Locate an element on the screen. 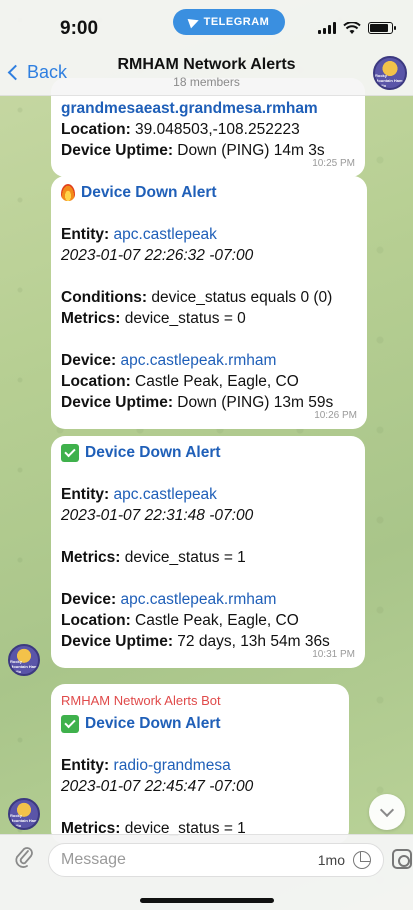 The width and height of the screenshot is (413, 910). member-count: 18 members is located at coordinates (206, 82).